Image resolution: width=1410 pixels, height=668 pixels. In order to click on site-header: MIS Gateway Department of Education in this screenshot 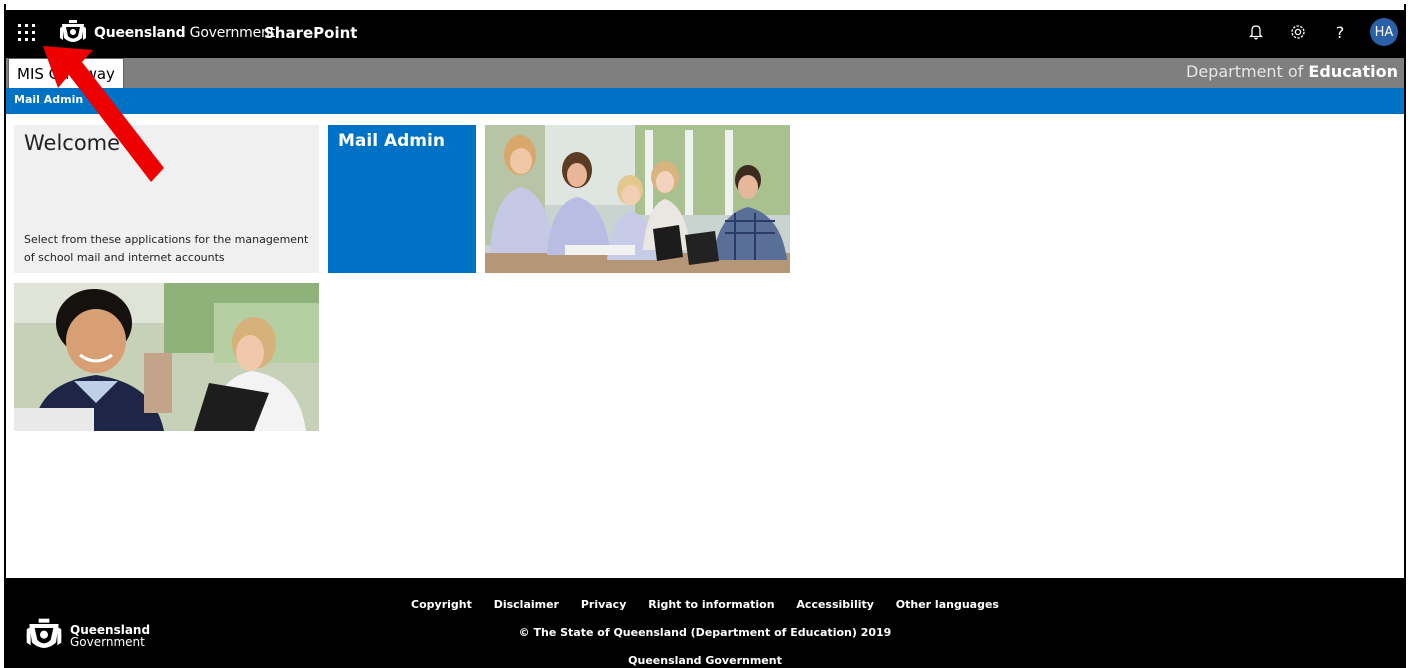, I will do `click(705, 73)`.